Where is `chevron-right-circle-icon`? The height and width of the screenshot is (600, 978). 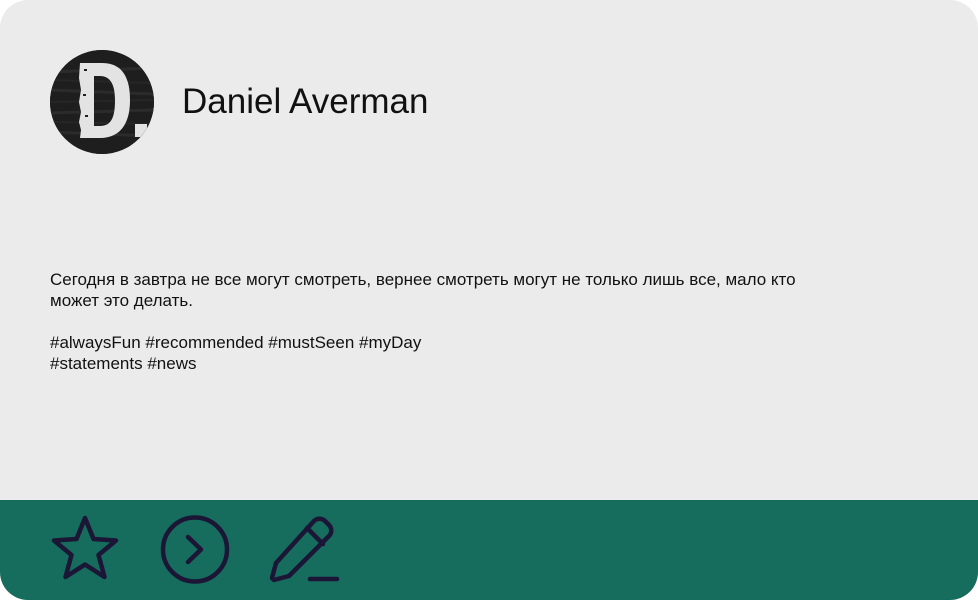
chevron-right-circle-icon is located at coordinates (195, 549).